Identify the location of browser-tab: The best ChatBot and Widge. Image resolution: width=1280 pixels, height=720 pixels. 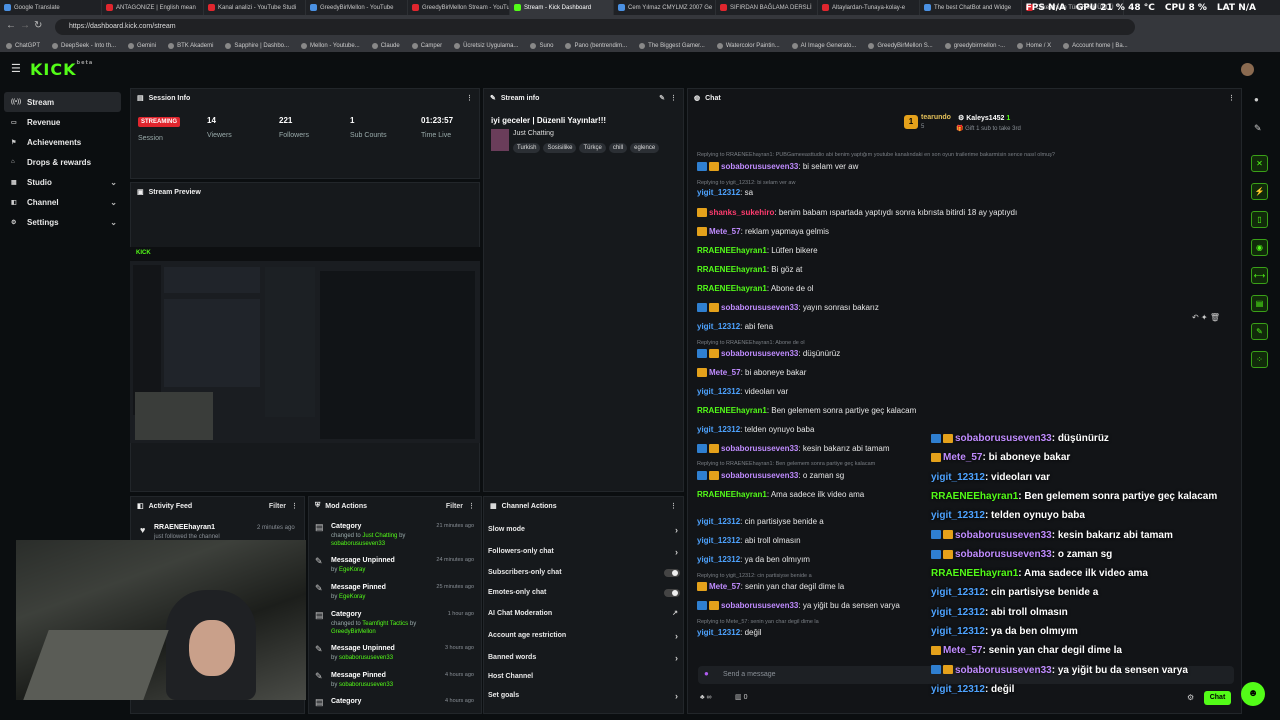
(971, 7).